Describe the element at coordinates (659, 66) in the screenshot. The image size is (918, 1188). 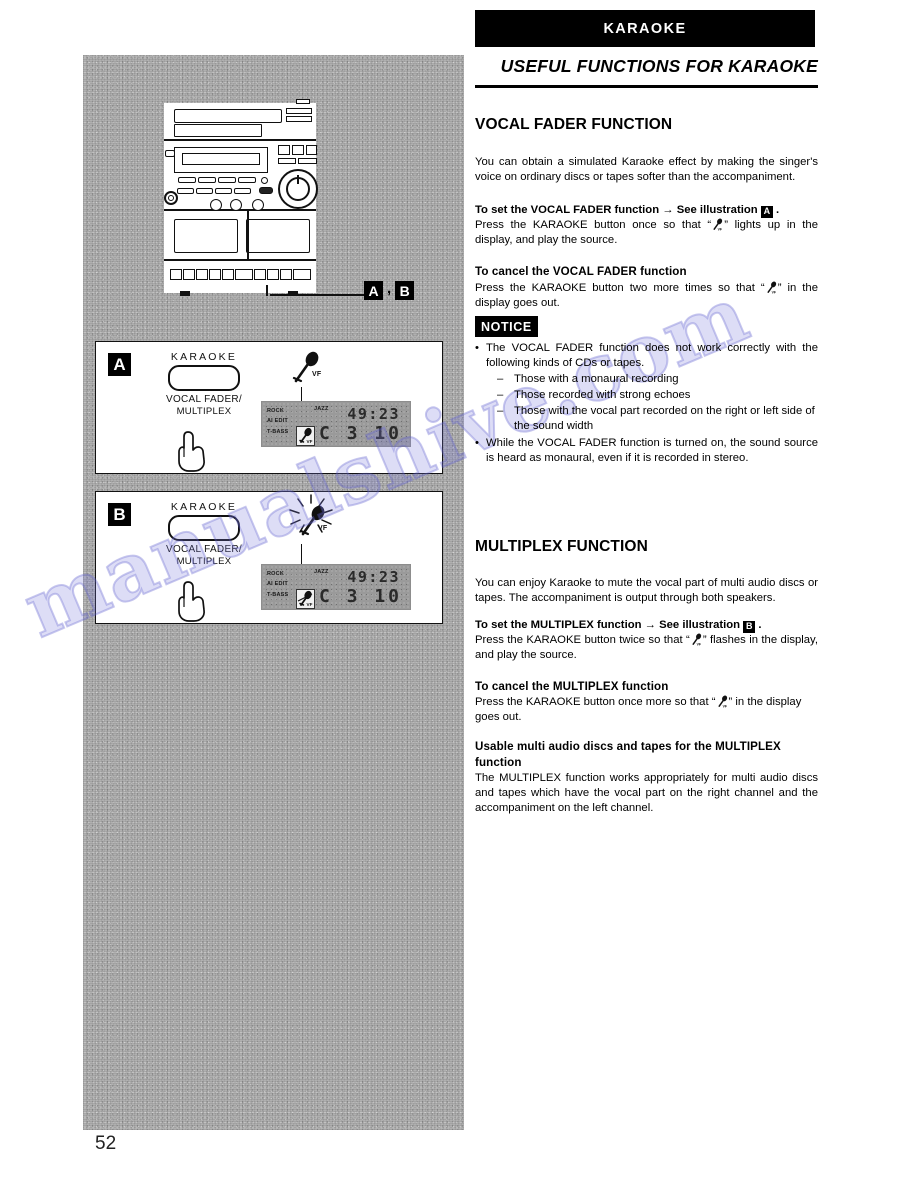
I see `page-title: USEFUL FUNCTIONS FOR KARAOKE` at that location.